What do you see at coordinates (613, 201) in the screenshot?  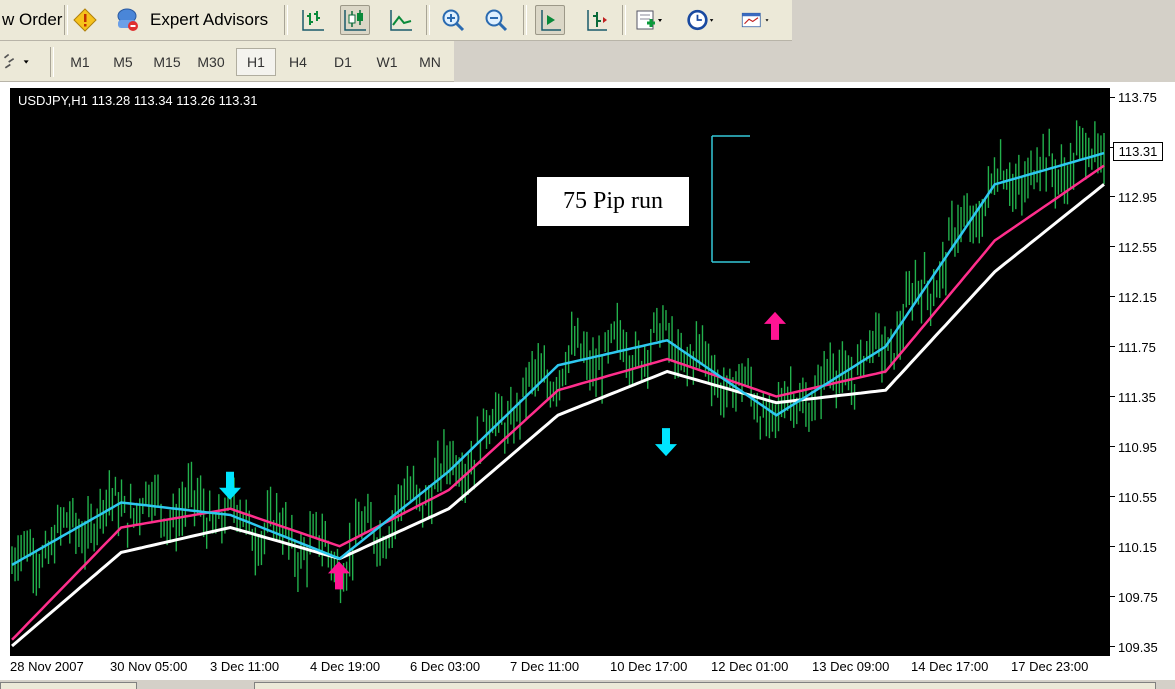 I see `pip-run-annotation: 75 Pip run` at bounding box center [613, 201].